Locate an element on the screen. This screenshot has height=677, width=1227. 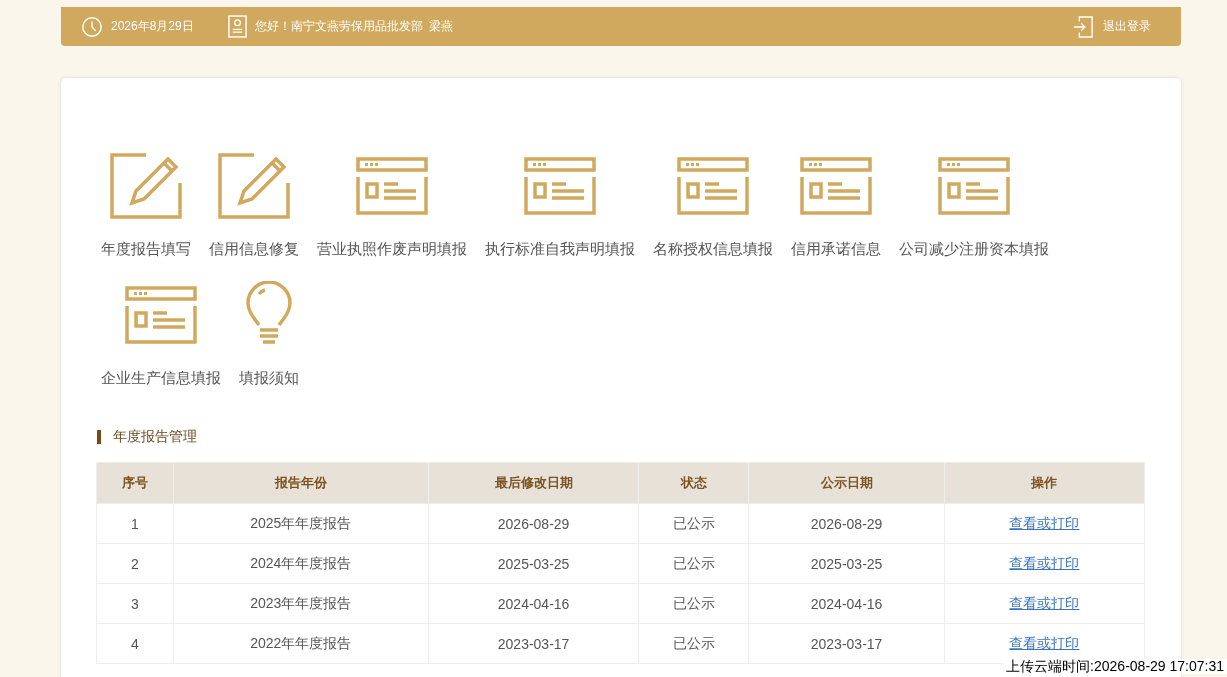
shortcut-item: 填报须知 is located at coordinates (269, 327).